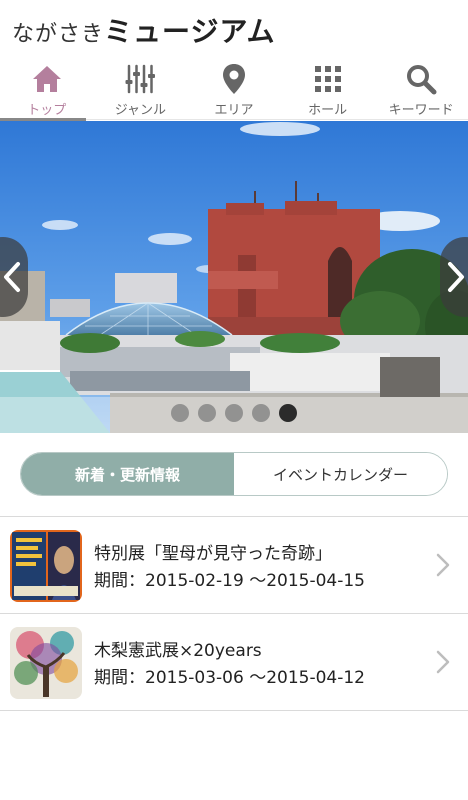  Describe the element at coordinates (178, 651) in the screenshot. I see `event-title: 木梨憲武展×20years` at that location.